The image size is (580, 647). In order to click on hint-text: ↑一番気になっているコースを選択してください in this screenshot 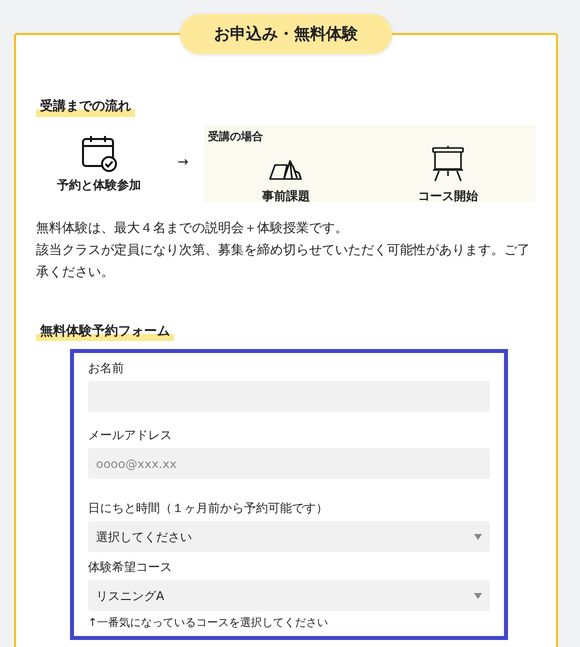, I will do `click(209, 623)`.